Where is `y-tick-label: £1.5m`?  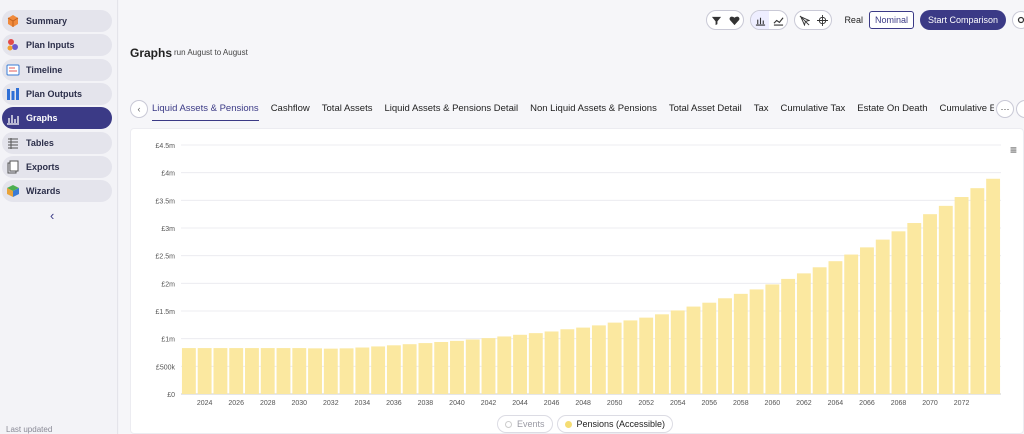
y-tick-label: £1.5m is located at coordinates (166, 312).